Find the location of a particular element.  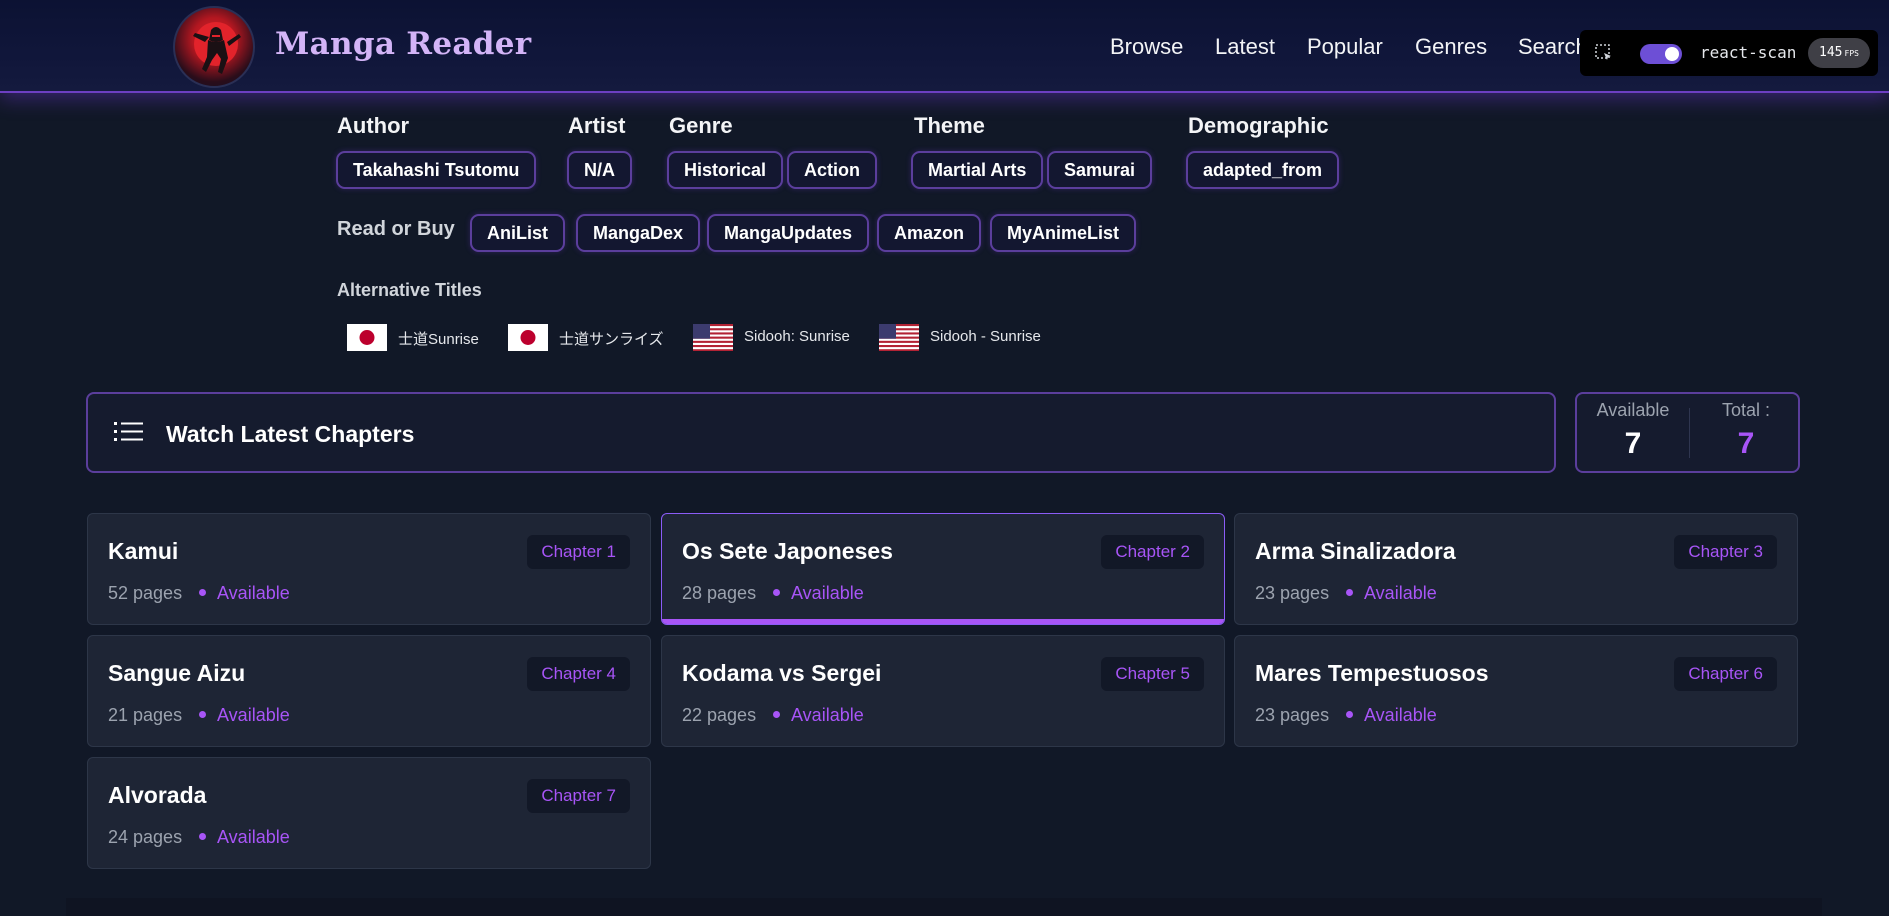

react-scan-label: react-scan is located at coordinates (1748, 52).